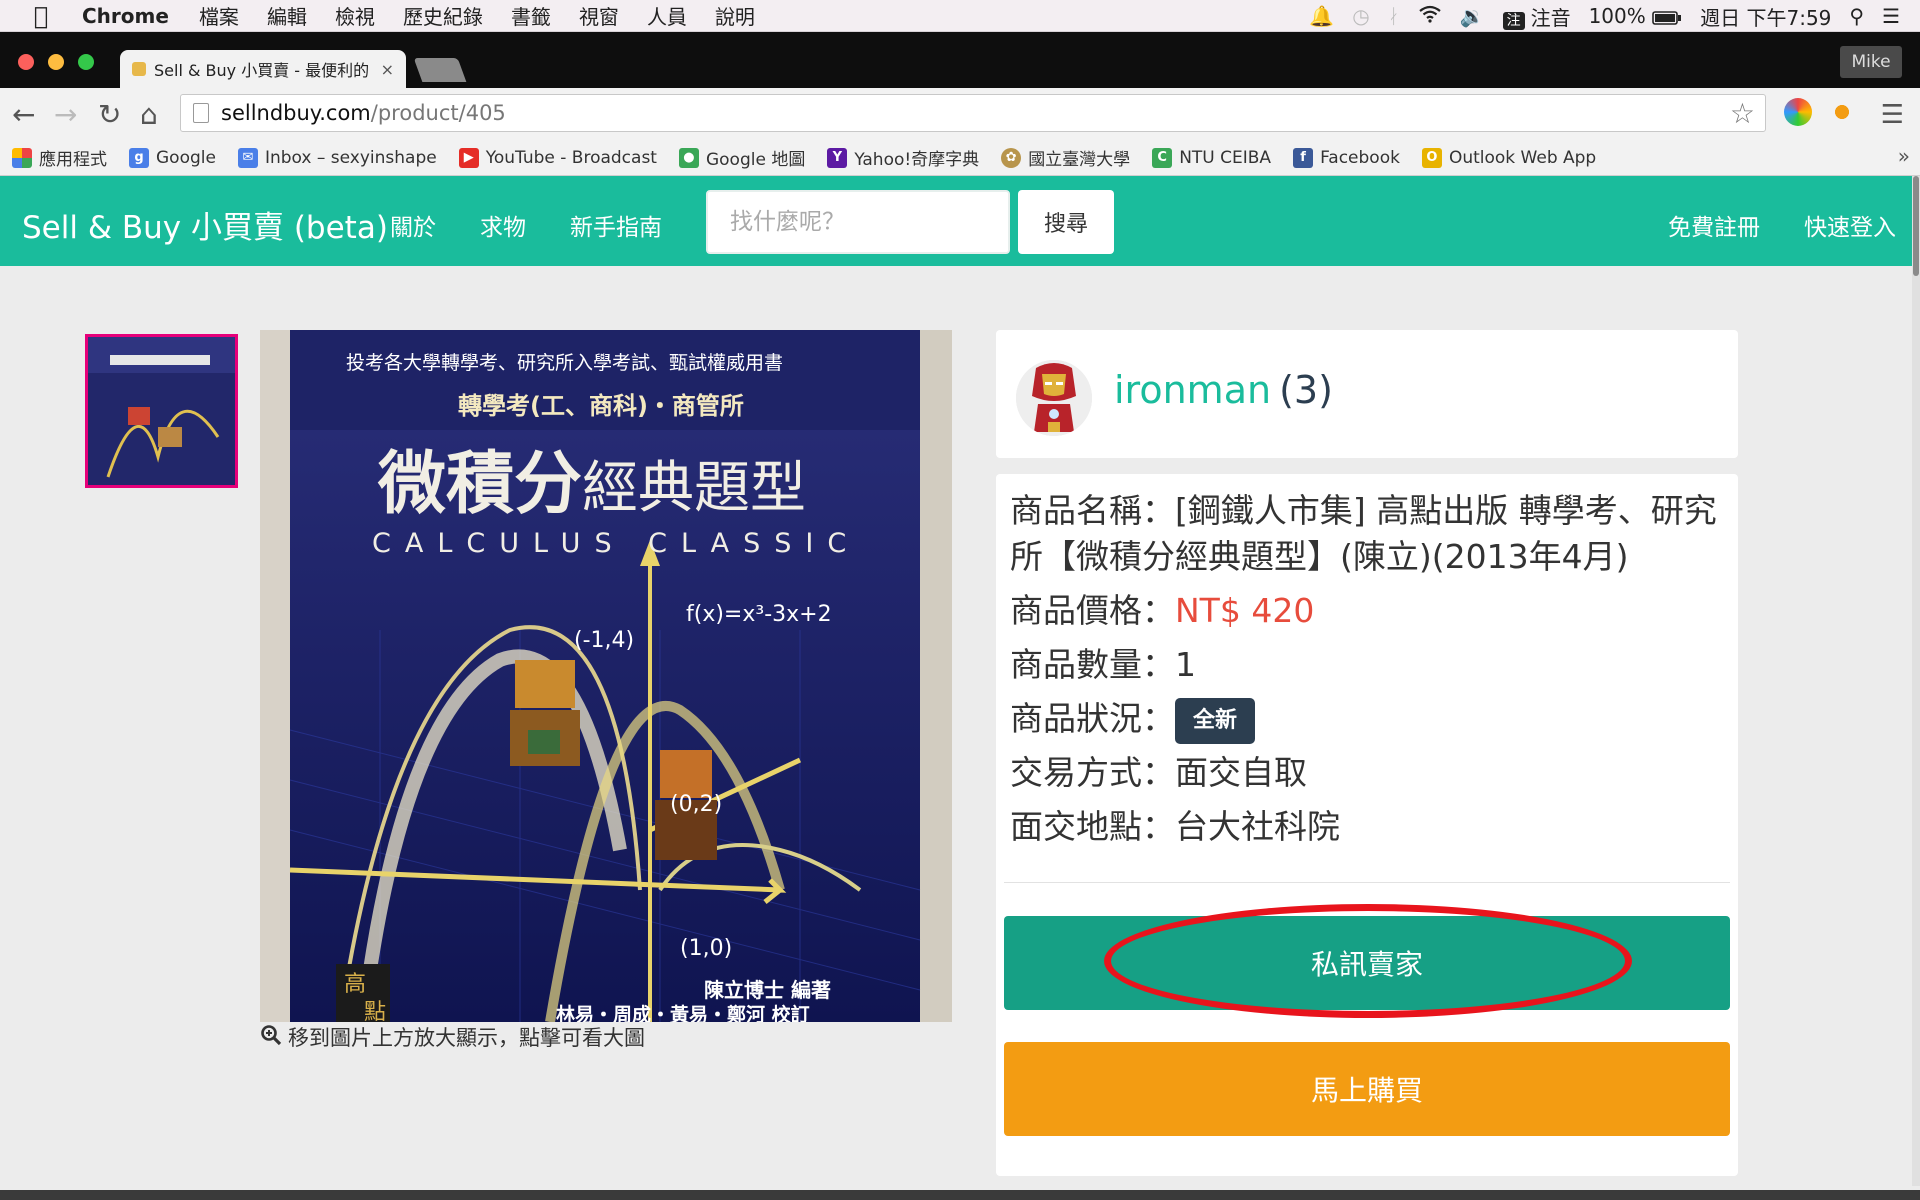 This screenshot has width=1920, height=1200. Describe the element at coordinates (1513, 20) in the screenshot. I see `input-method-icon: 注` at that location.